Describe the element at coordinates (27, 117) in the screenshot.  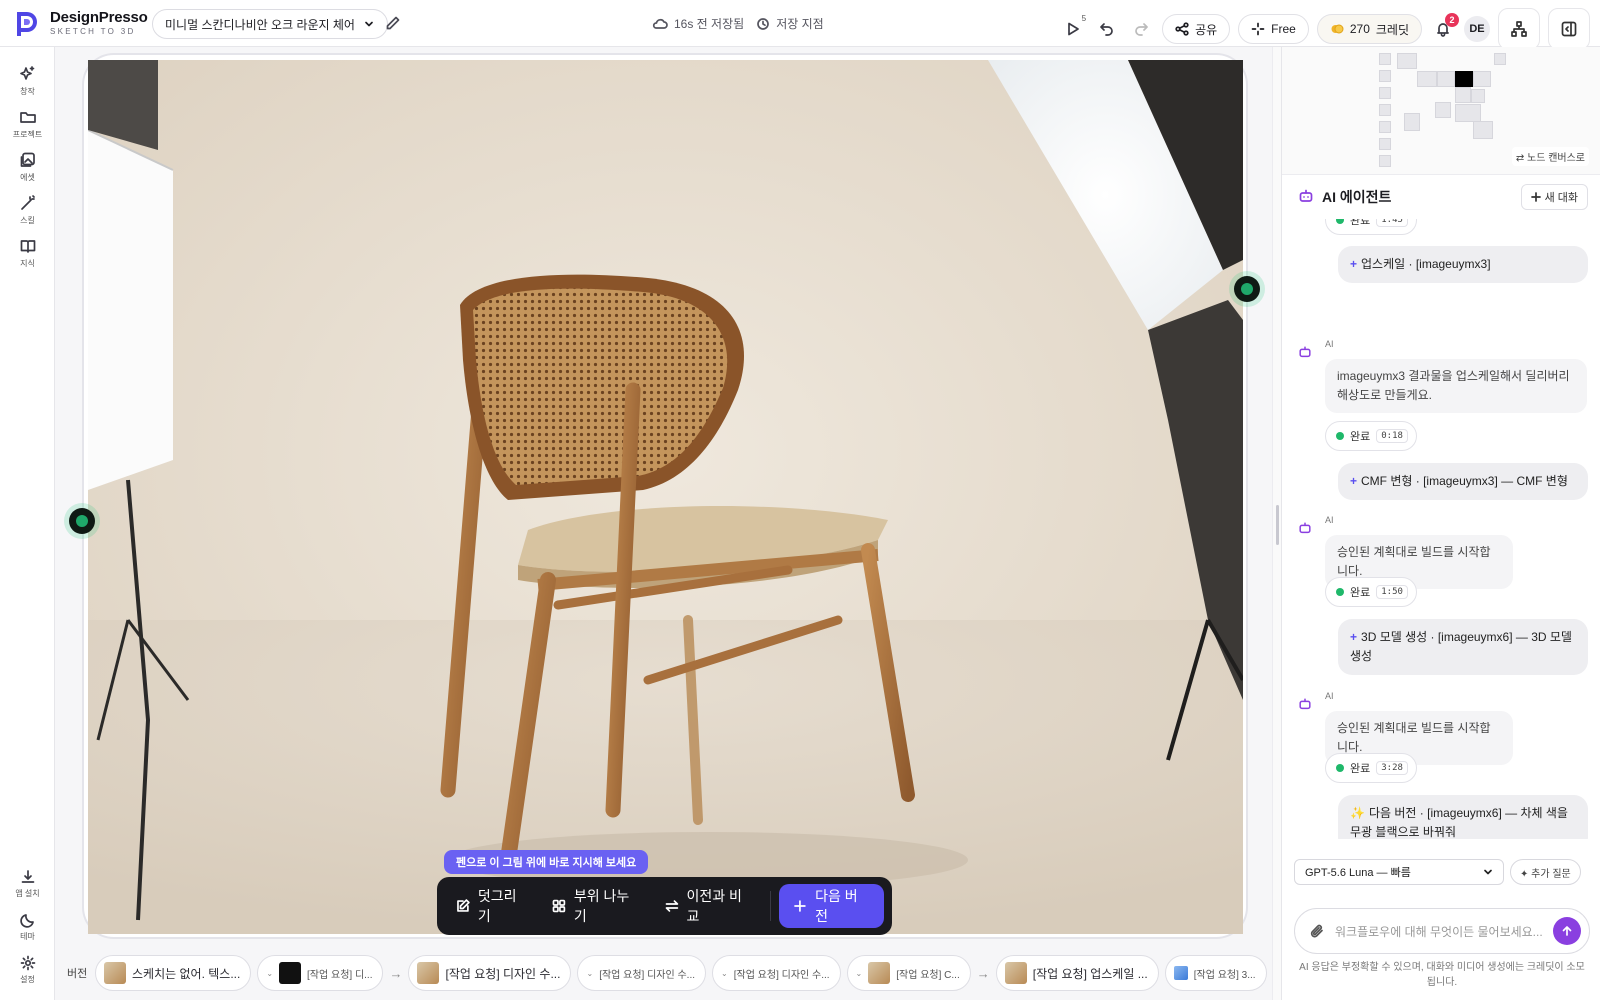
I see `folder-icon` at that location.